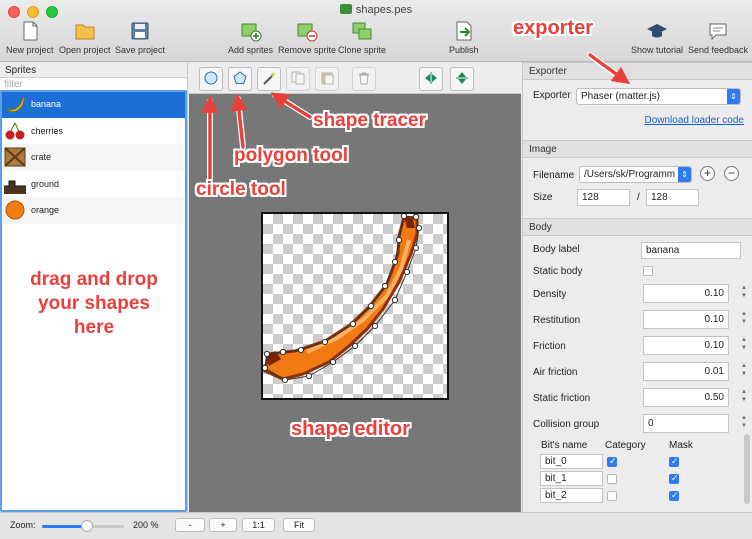 This screenshot has height=539, width=752. Describe the element at coordinates (241, 189) in the screenshot. I see `circle-tool-annotation: circle tool` at that location.